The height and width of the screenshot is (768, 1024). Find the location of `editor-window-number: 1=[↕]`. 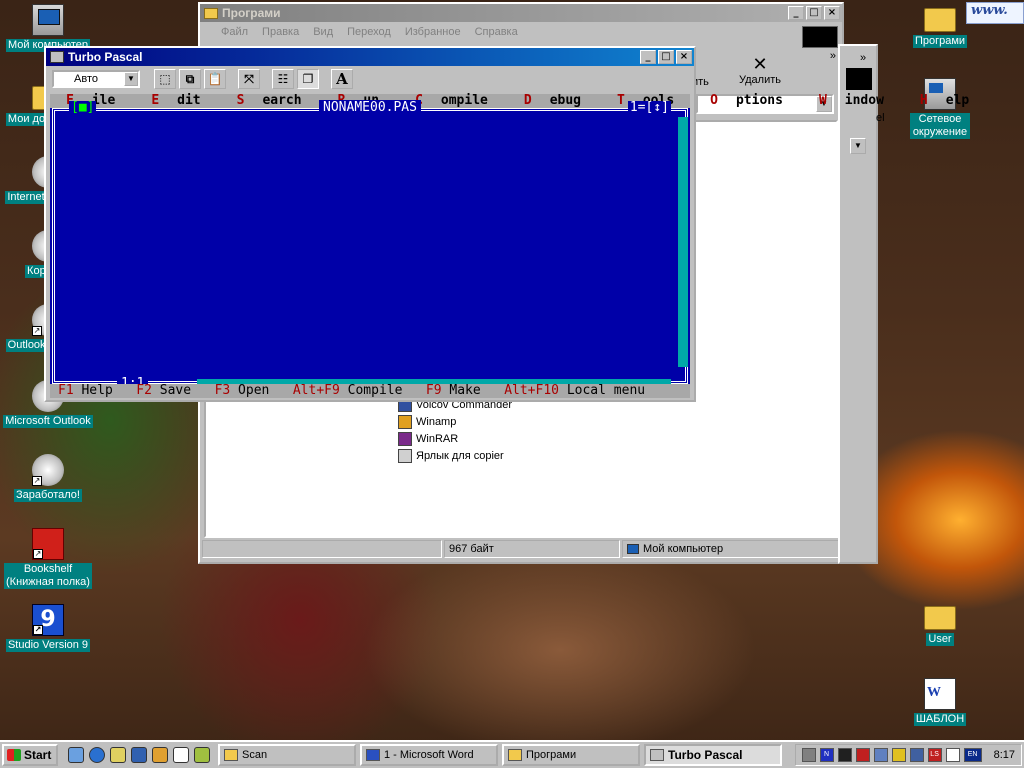

editor-window-number: 1=[↕] is located at coordinates (649, 108).